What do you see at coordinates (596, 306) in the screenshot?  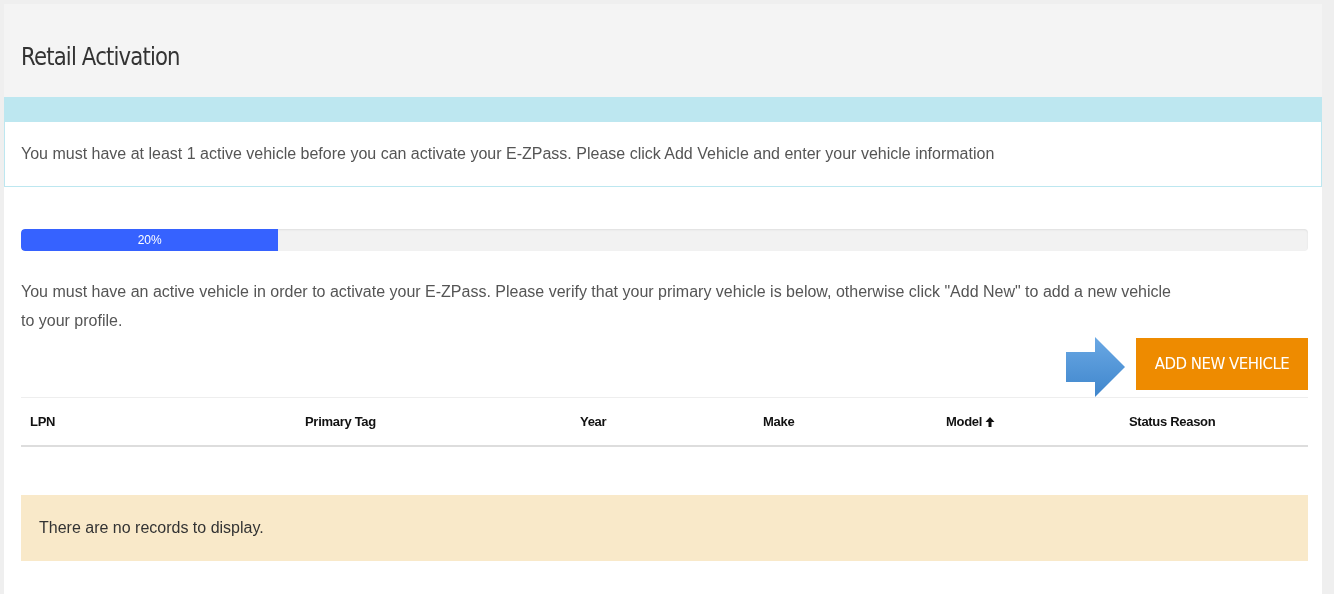 I see `instructions-text: You must have an active vehicle in order to activate your E-ZPass. Please verify that your primary vehicle is below, otherwise click "Add New" to add a new vehicle to your profile.` at bounding box center [596, 306].